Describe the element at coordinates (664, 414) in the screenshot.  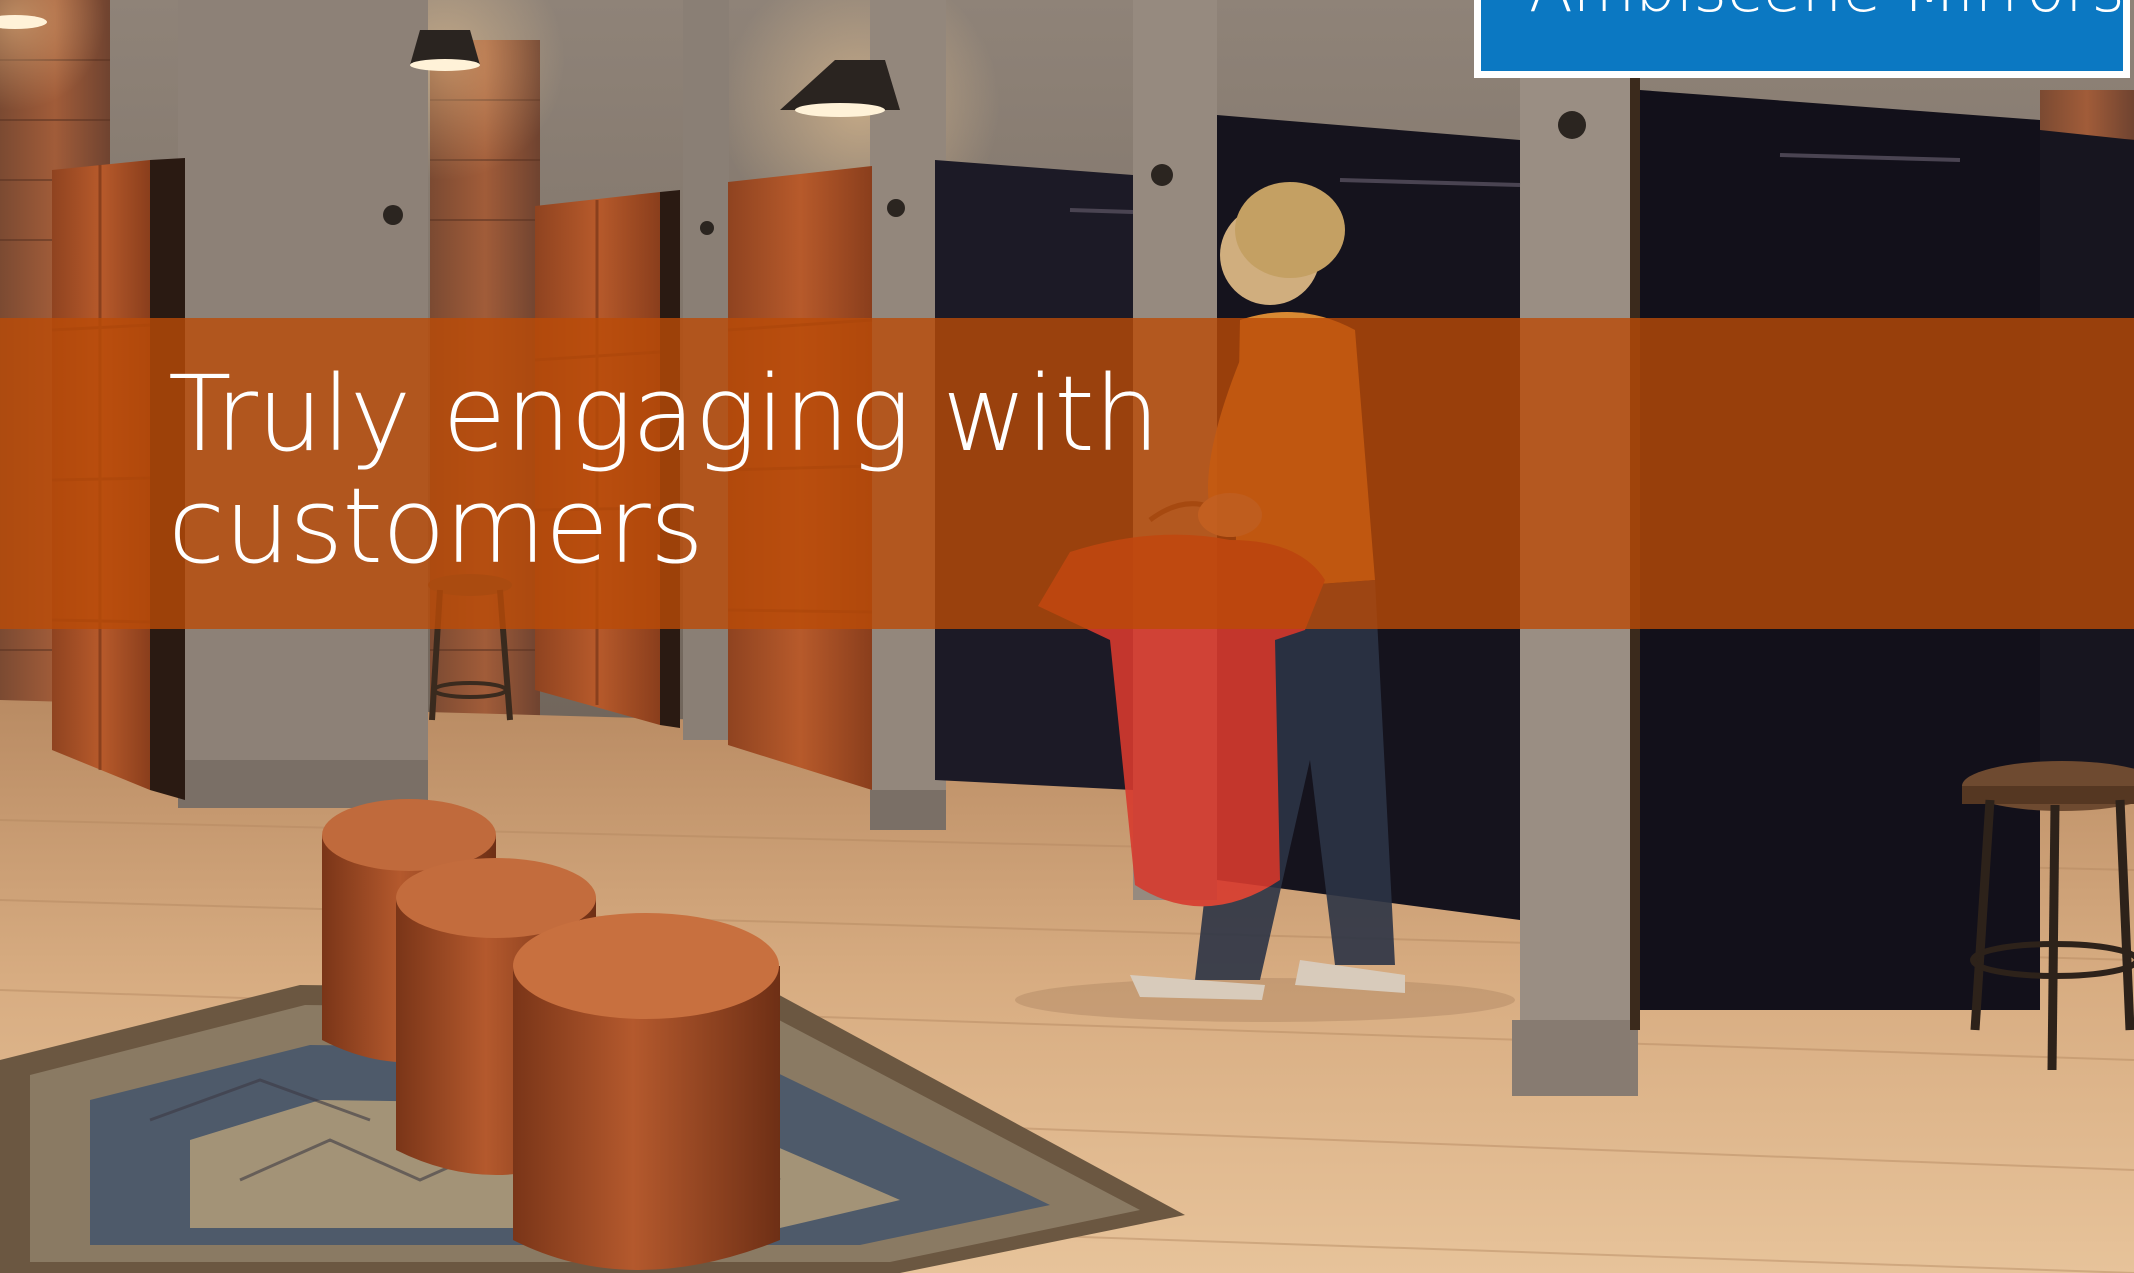
I see `headline-line-1: Truly engaging with` at that location.